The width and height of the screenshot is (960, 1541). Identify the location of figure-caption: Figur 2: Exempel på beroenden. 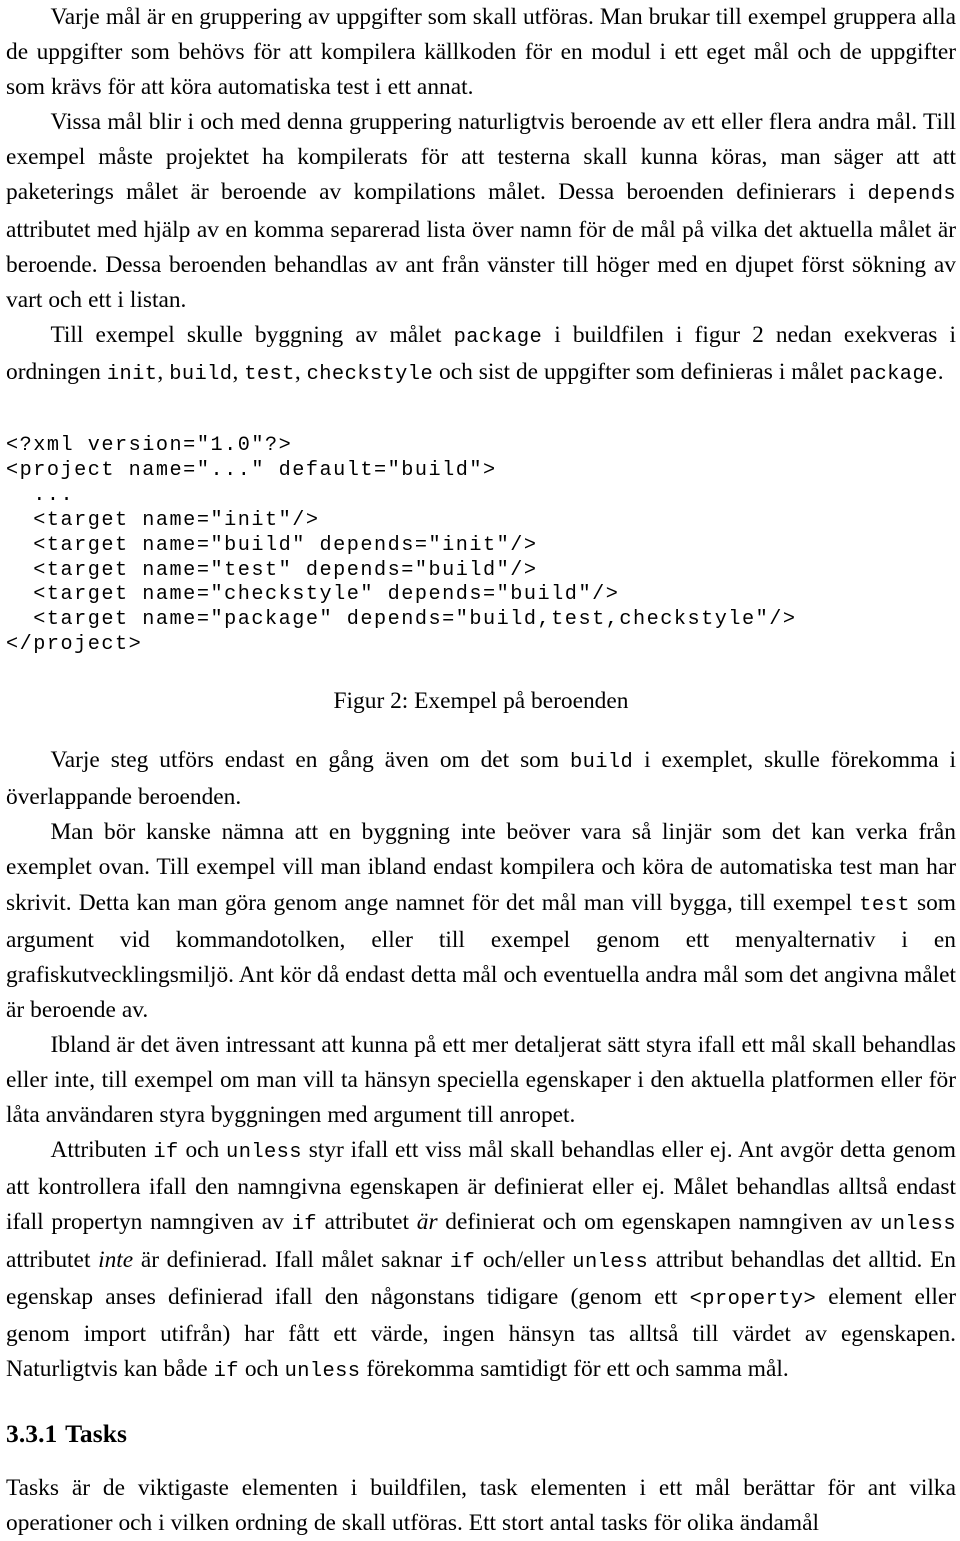
(481, 701).